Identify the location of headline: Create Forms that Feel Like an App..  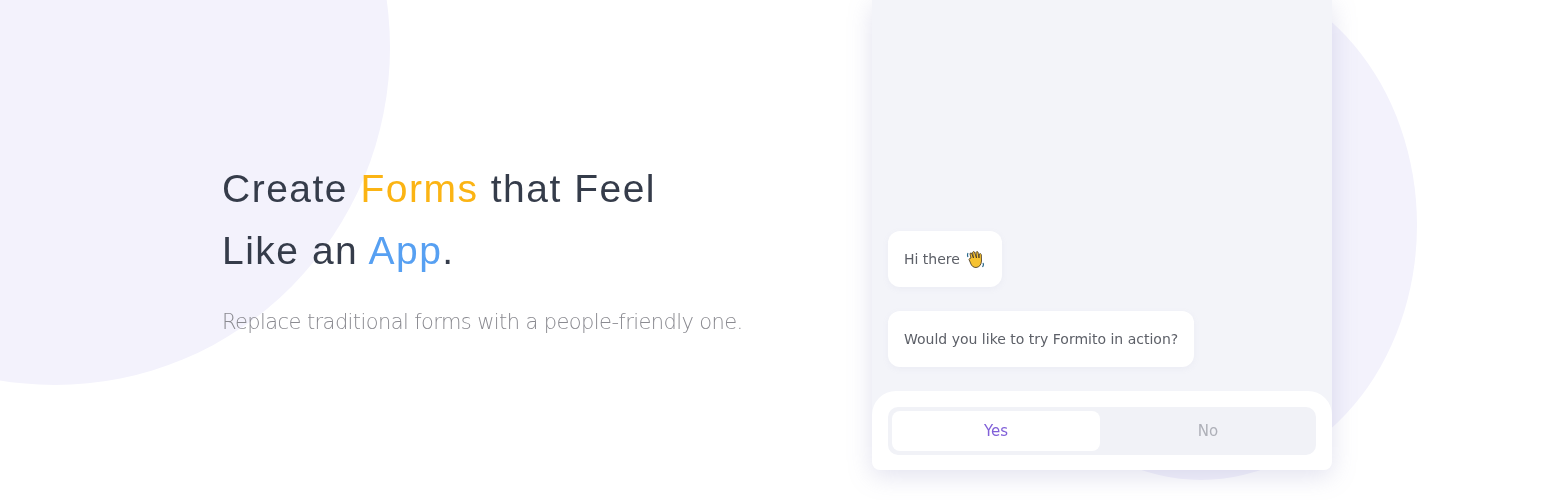
(439, 220).